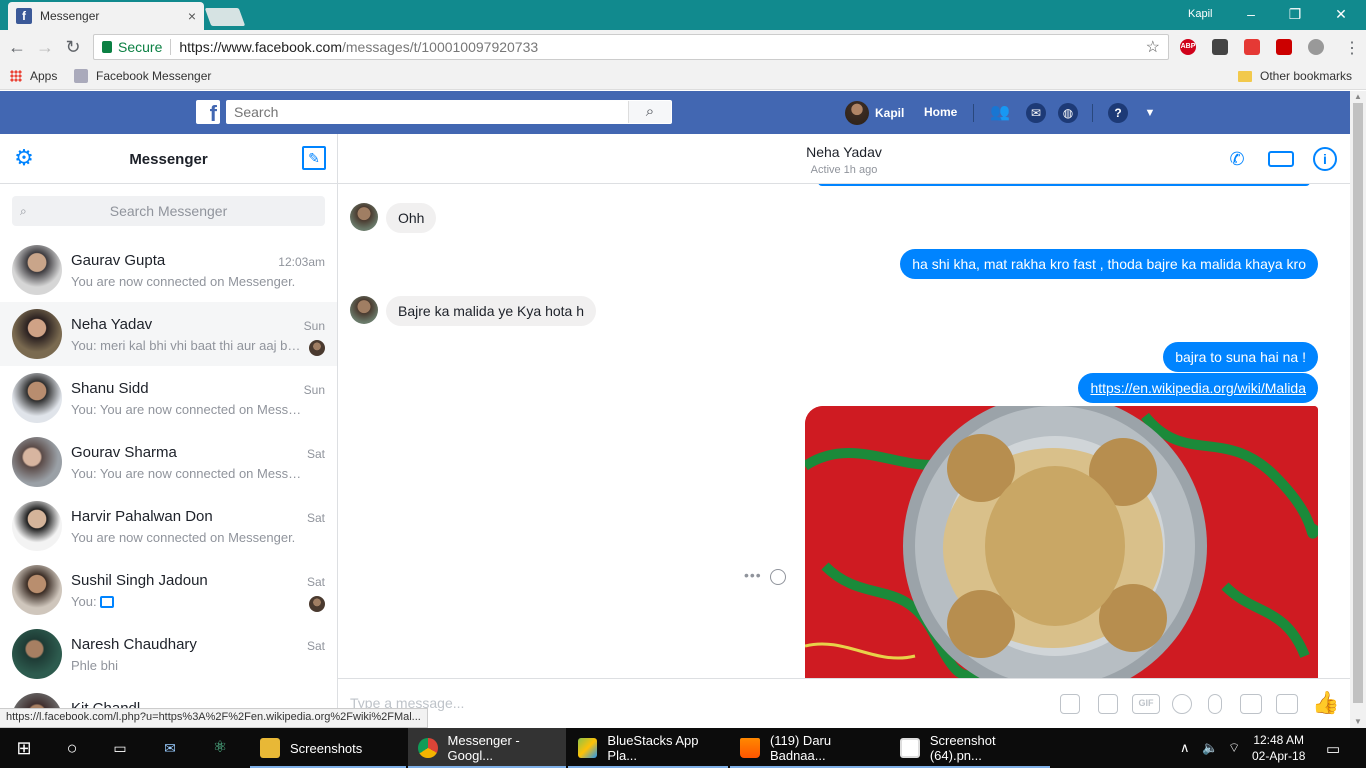 This screenshot has height=768, width=1366. I want to click on video-call-icon, so click(1281, 159).